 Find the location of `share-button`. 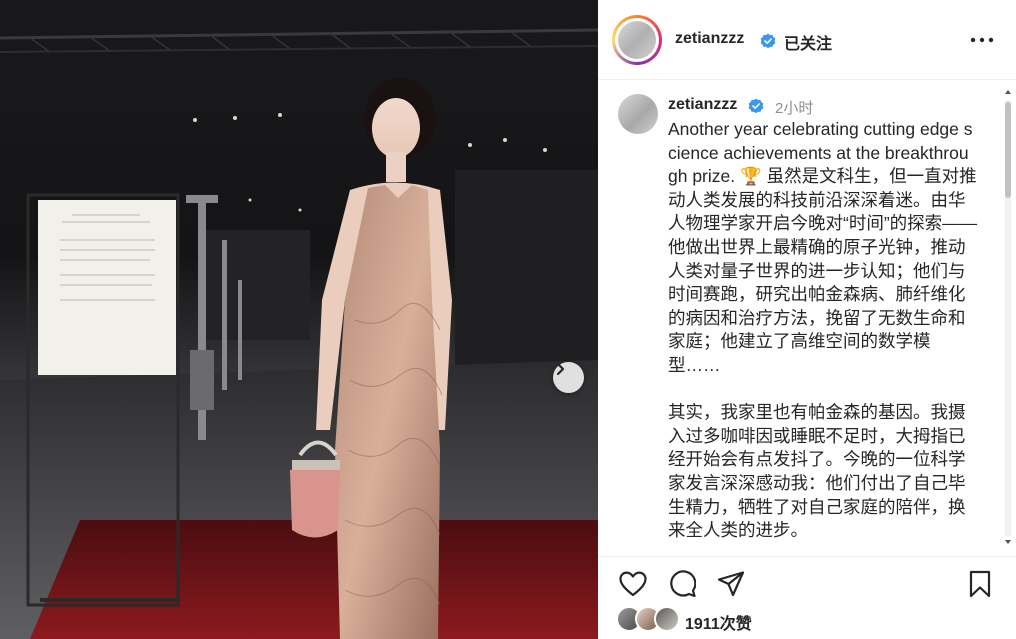

share-button is located at coordinates (731, 584).